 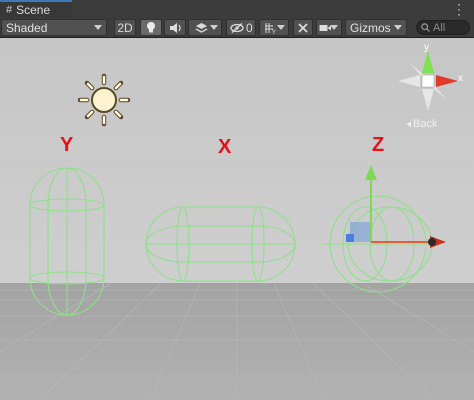 What do you see at coordinates (409, 124) in the screenshot?
I see `view-back-icon: ◂` at bounding box center [409, 124].